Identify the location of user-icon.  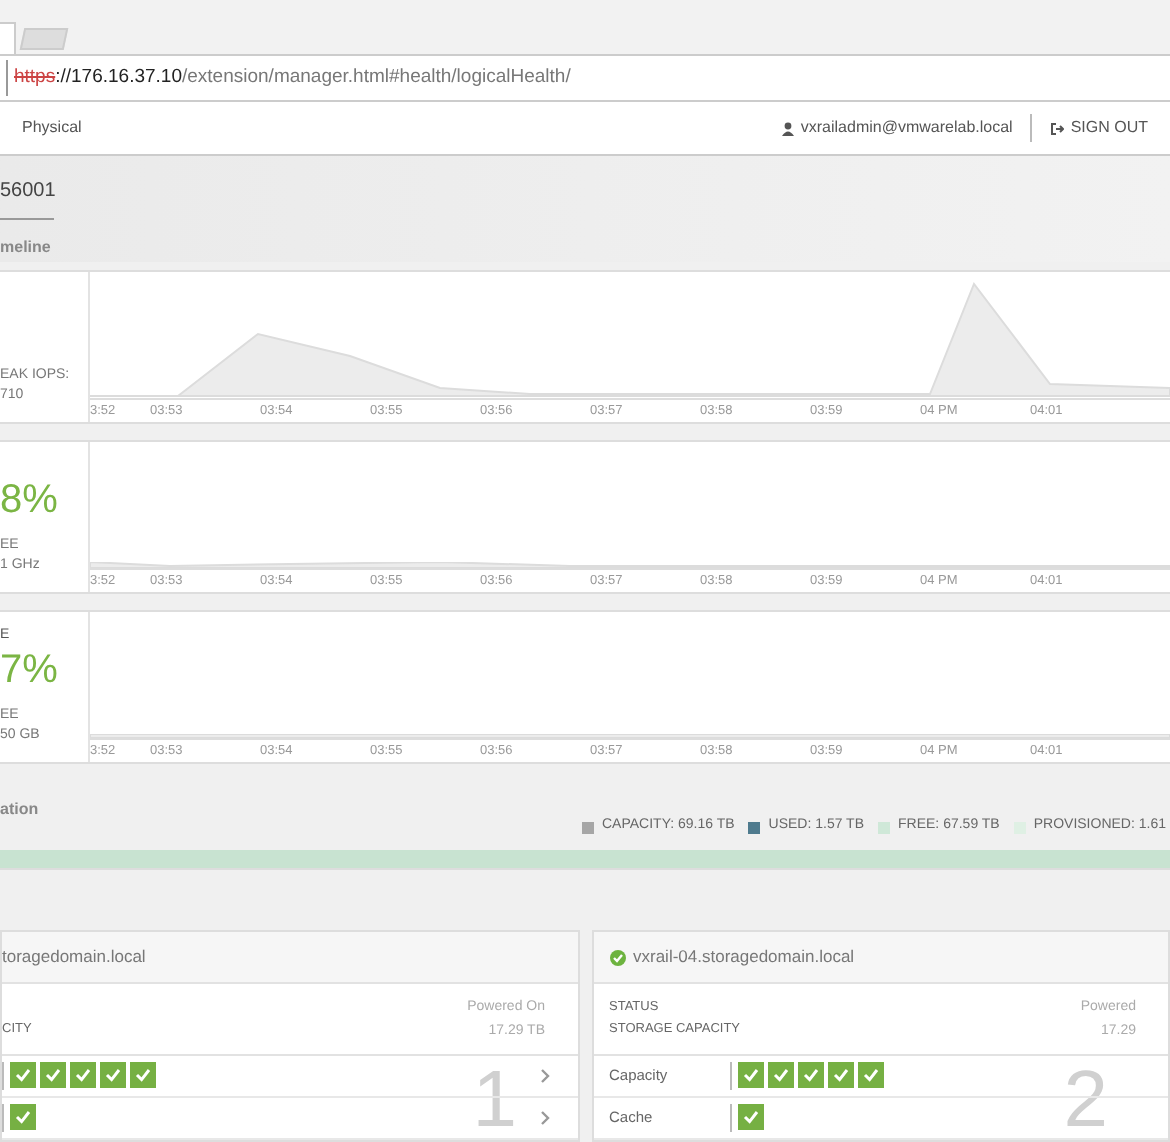
(788, 128).